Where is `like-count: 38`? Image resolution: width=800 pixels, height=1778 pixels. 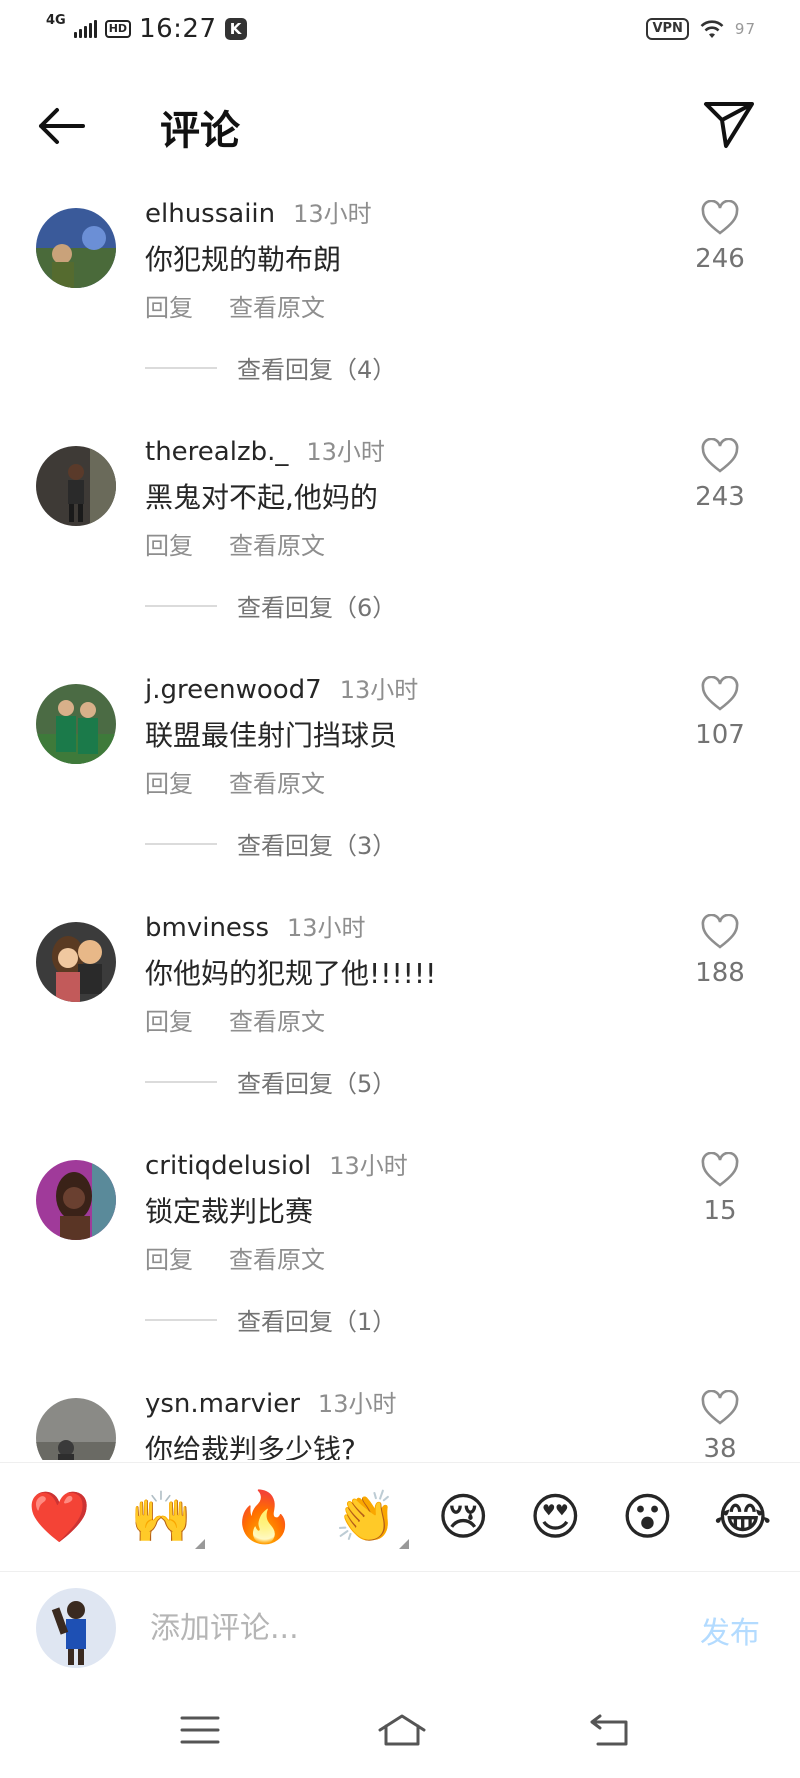
like-count: 38 is located at coordinates (720, 1447).